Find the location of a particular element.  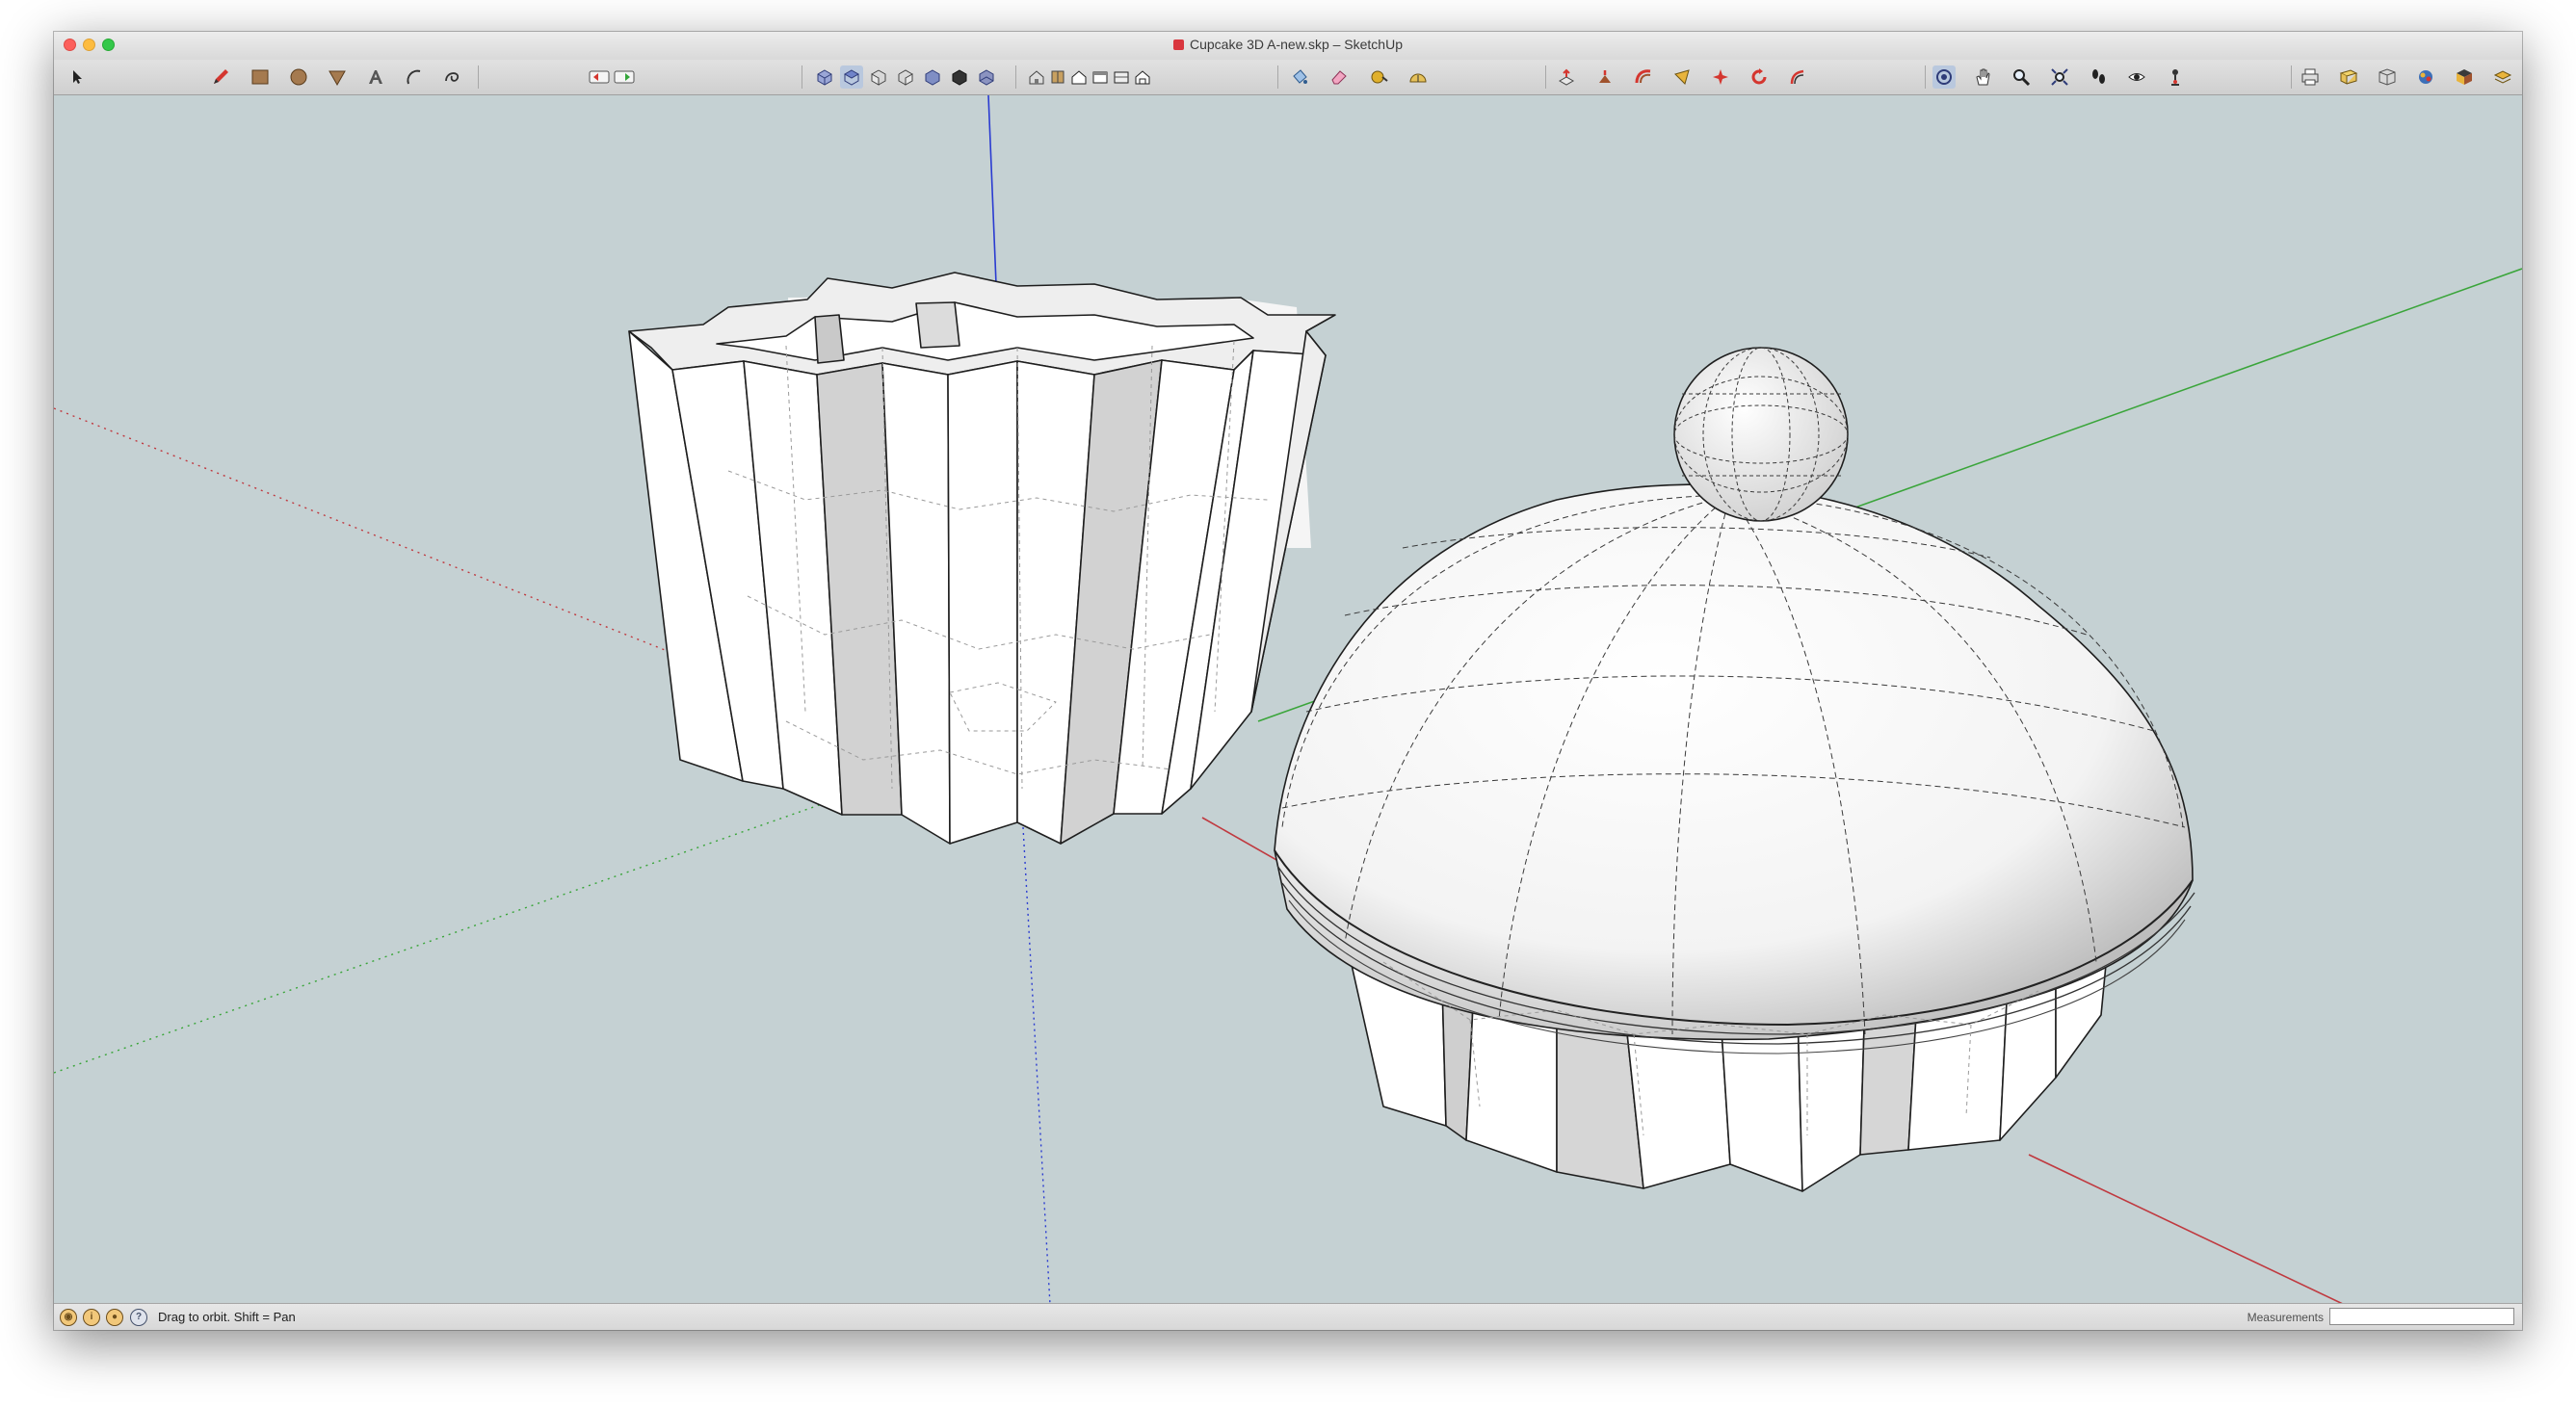

rectangle-tool-icon is located at coordinates (261, 77).